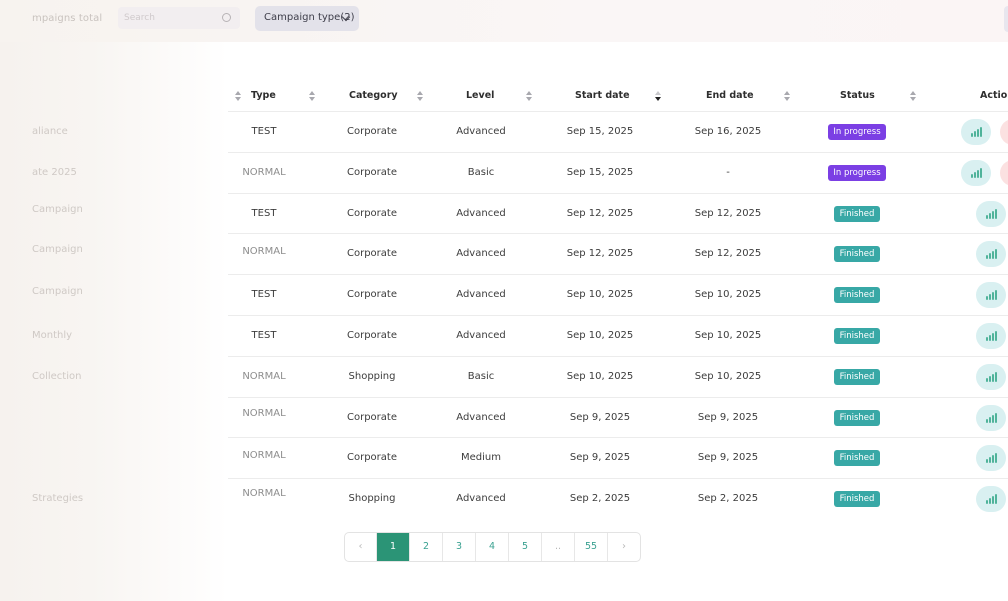 The image size is (1008, 601). What do you see at coordinates (658, 96) in the screenshot?
I see `sort-desc-icon` at bounding box center [658, 96].